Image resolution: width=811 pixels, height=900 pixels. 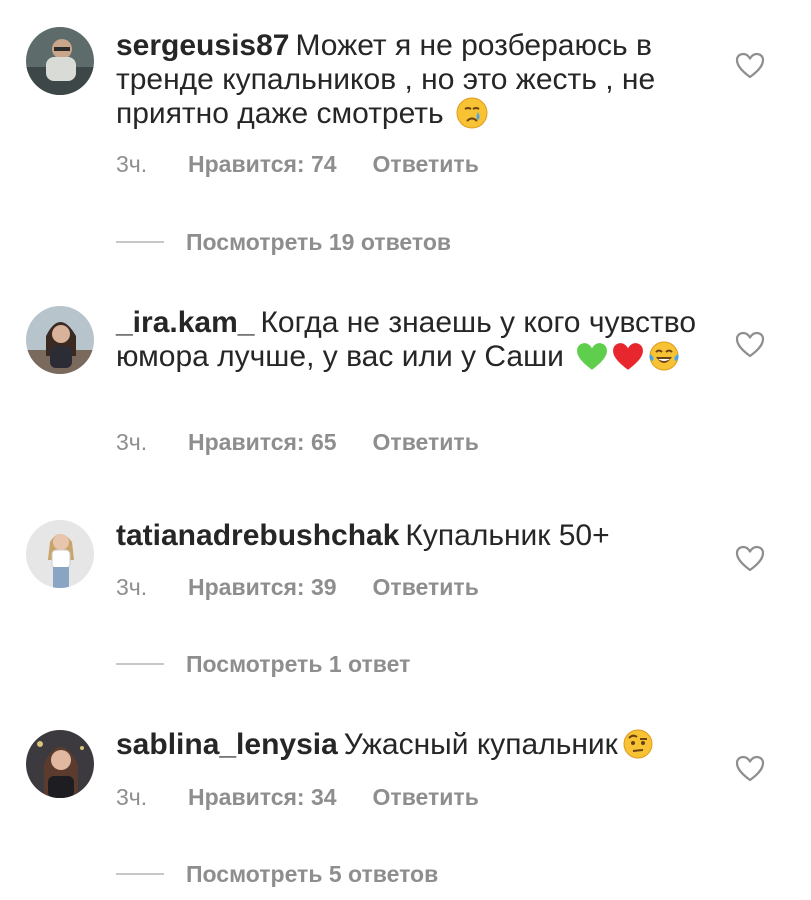 What do you see at coordinates (262, 442) in the screenshot?
I see `comment-likes: Нравится: 65` at bounding box center [262, 442].